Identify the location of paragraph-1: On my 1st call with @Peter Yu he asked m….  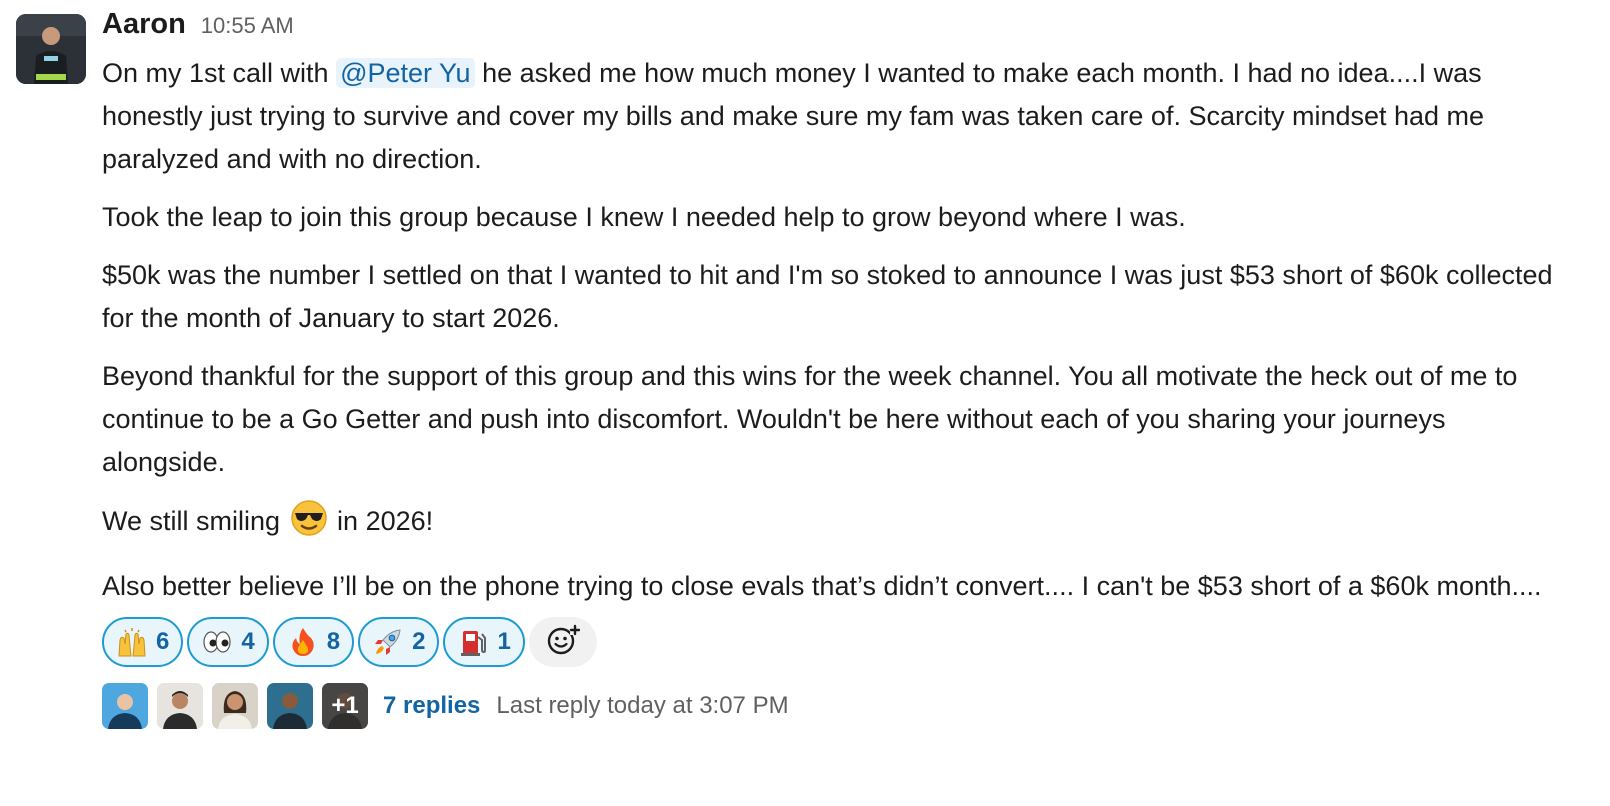
(837, 116).